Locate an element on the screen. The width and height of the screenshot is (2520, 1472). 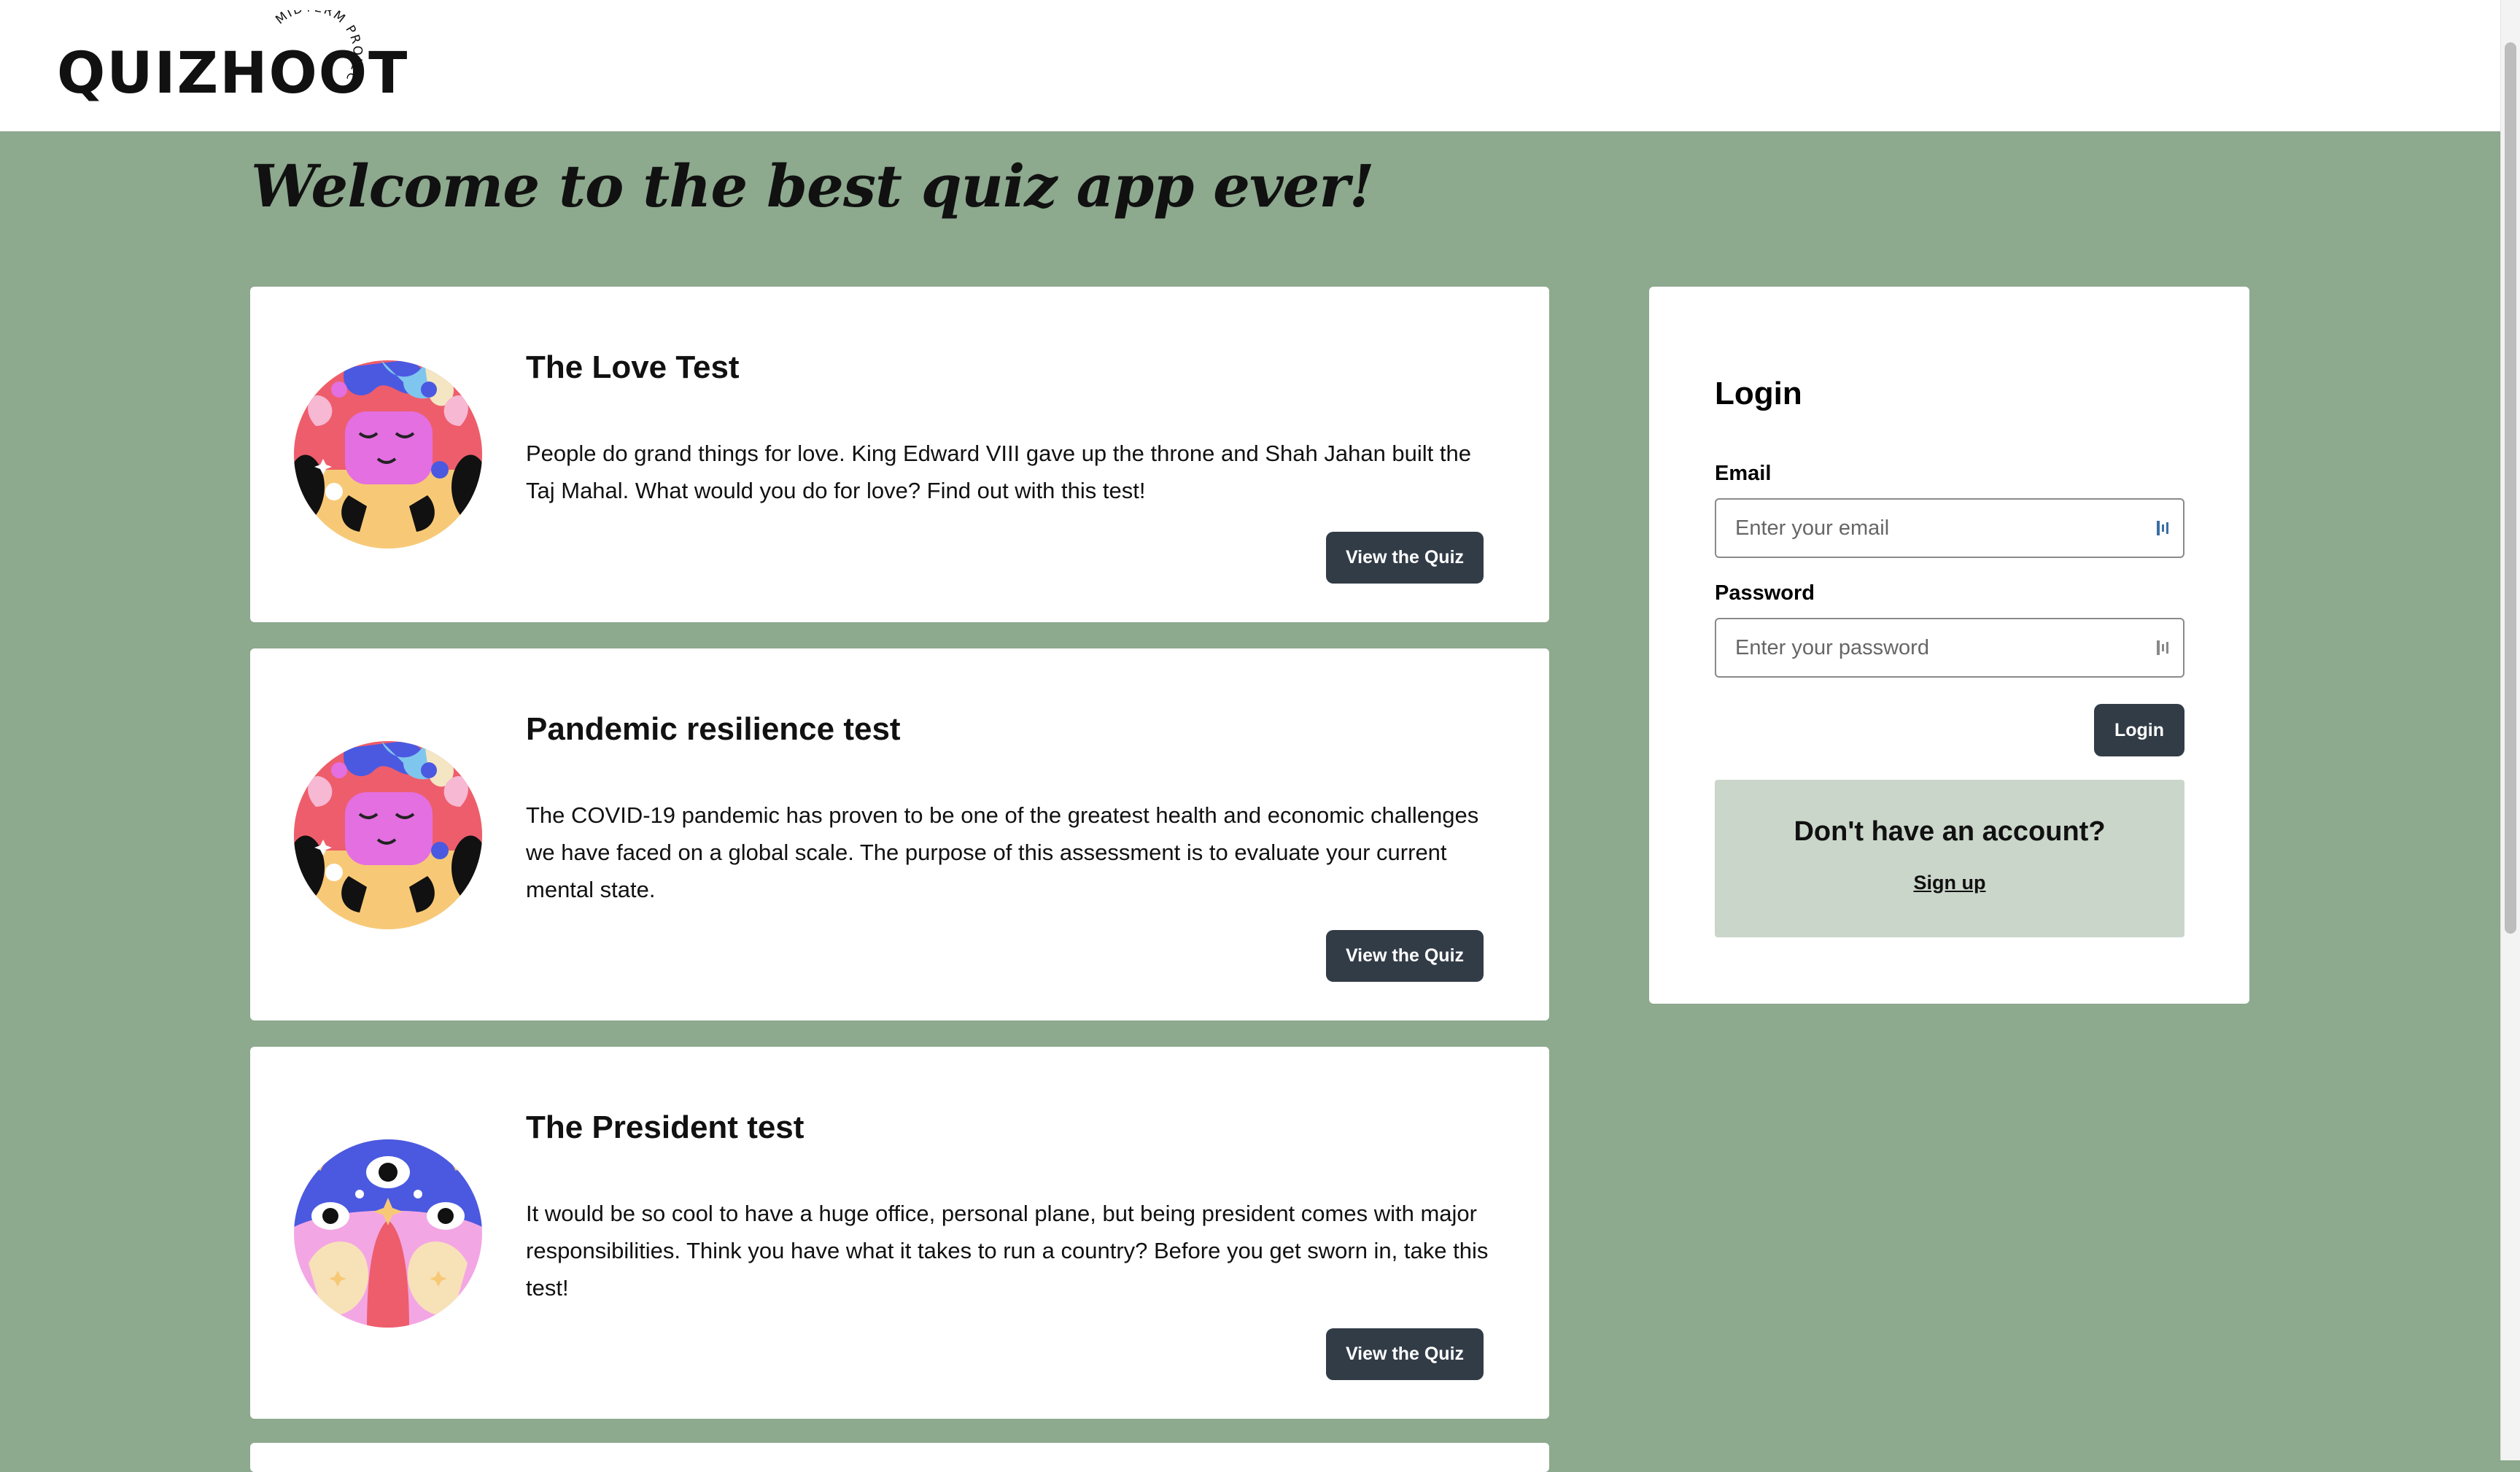
quiz-title: The Love Test is located at coordinates (633, 367).